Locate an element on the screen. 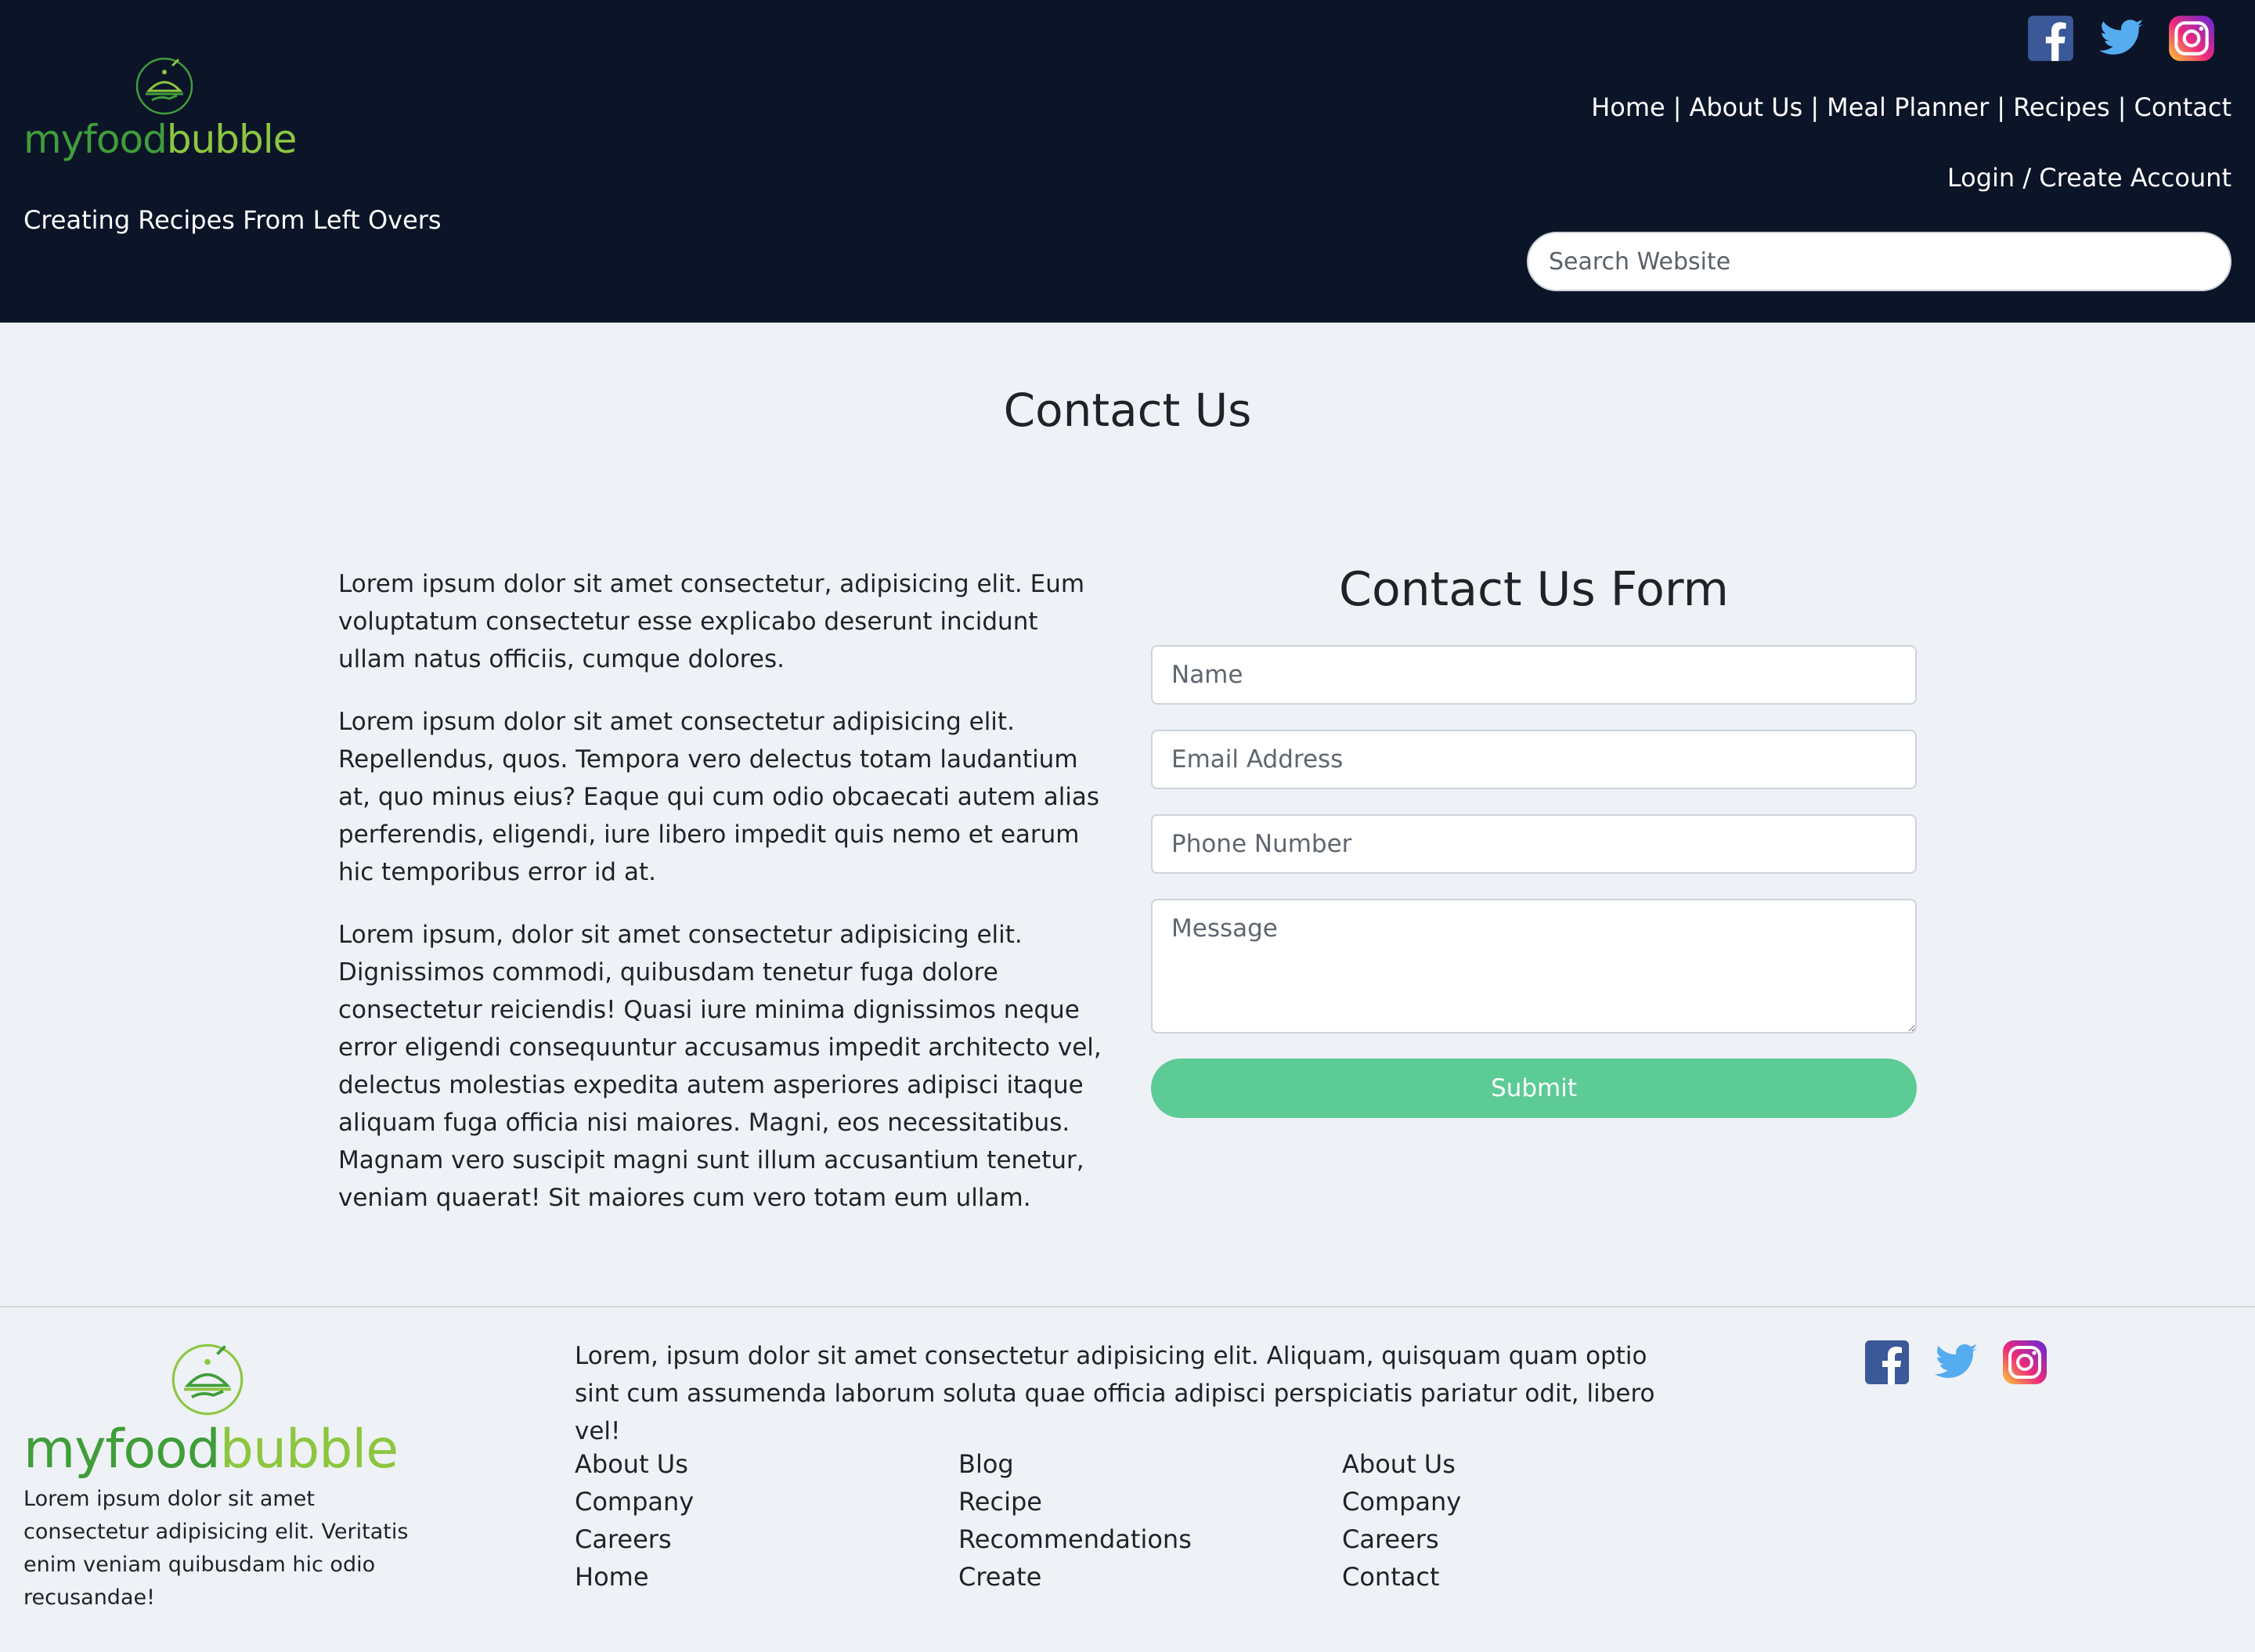 The image size is (2255, 1652). footer-link: Recommendations is located at coordinates (1075, 1539).